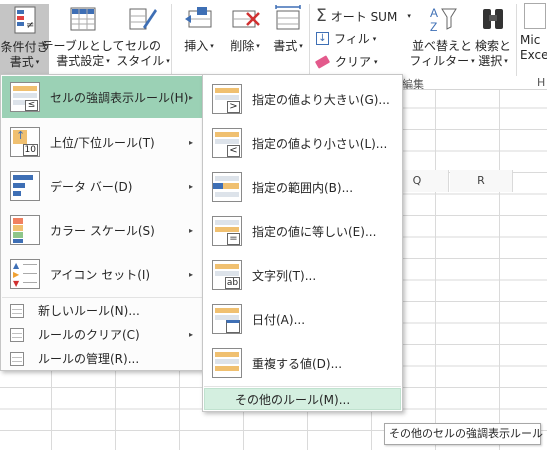 The height and width of the screenshot is (450, 547). Describe the element at coordinates (233, 107) in the screenshot. I see `greater-than-icon-text: >` at that location.